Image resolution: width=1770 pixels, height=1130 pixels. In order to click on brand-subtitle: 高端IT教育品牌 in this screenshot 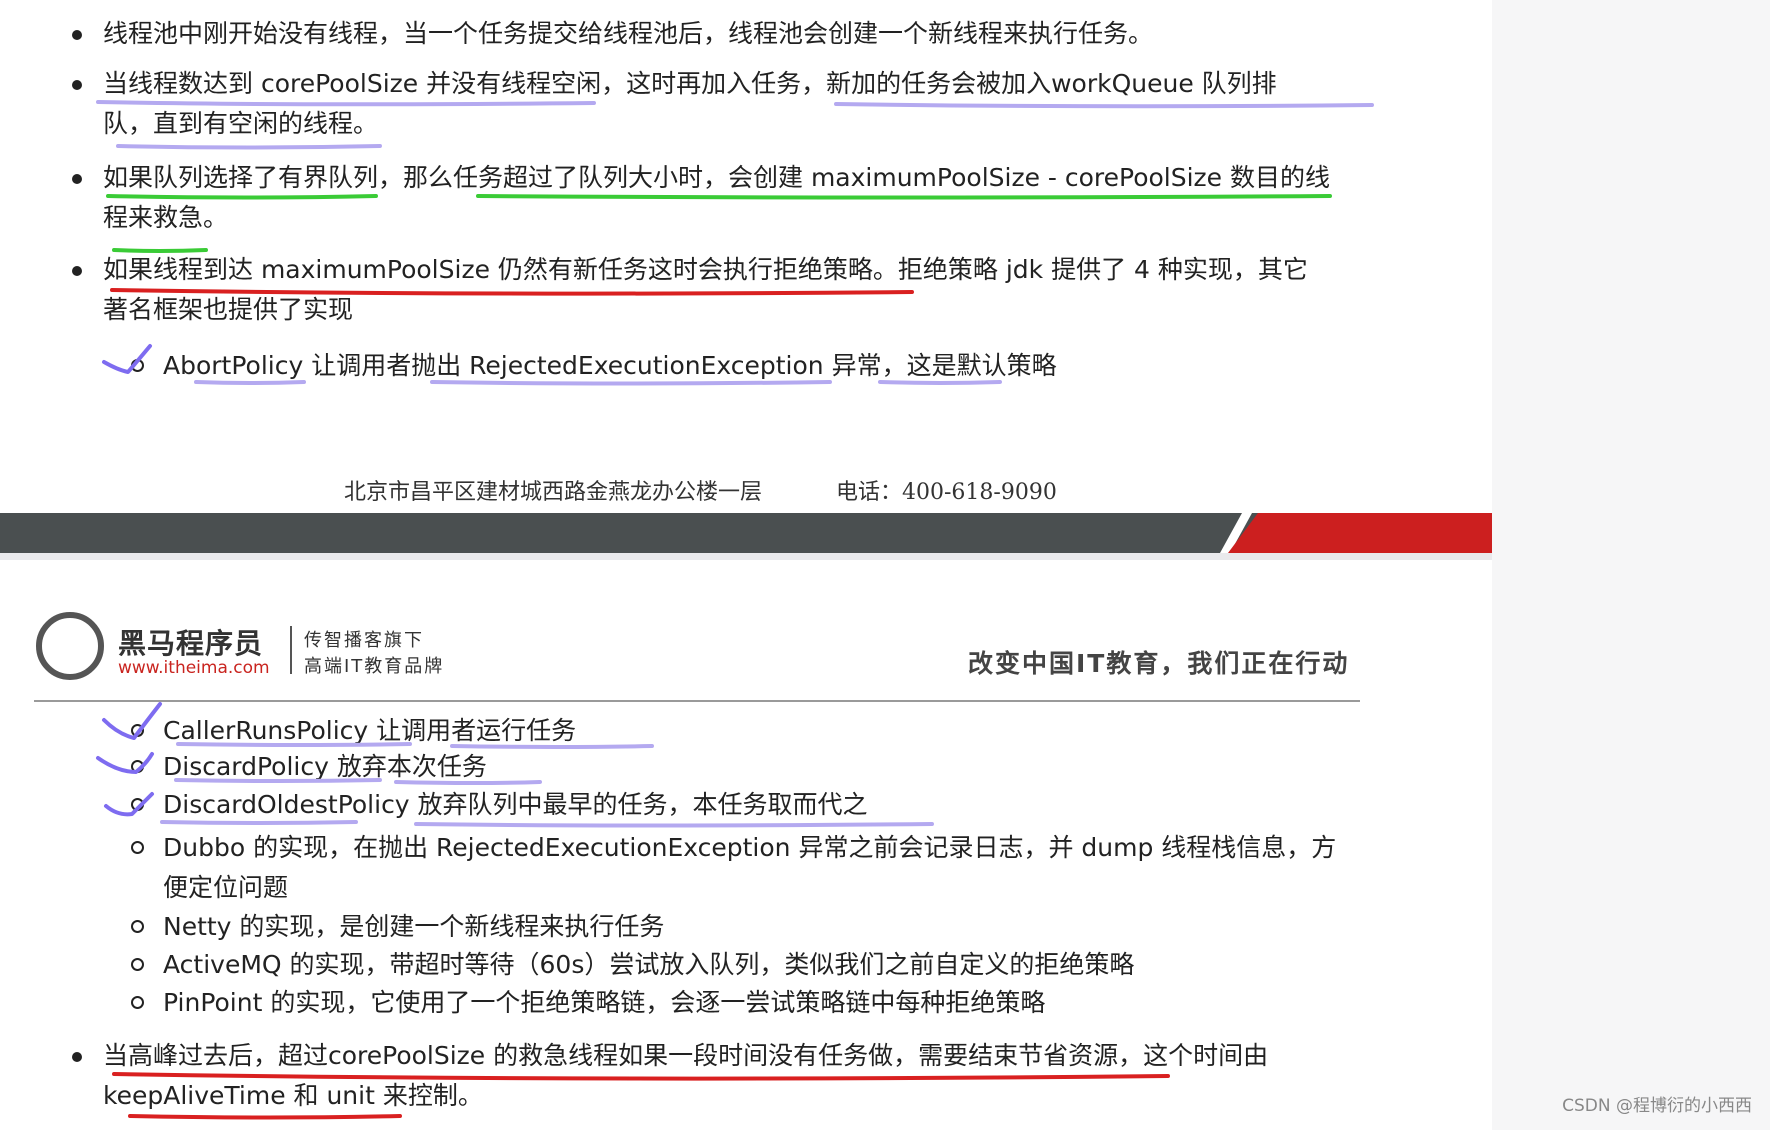, I will do `click(374, 666)`.